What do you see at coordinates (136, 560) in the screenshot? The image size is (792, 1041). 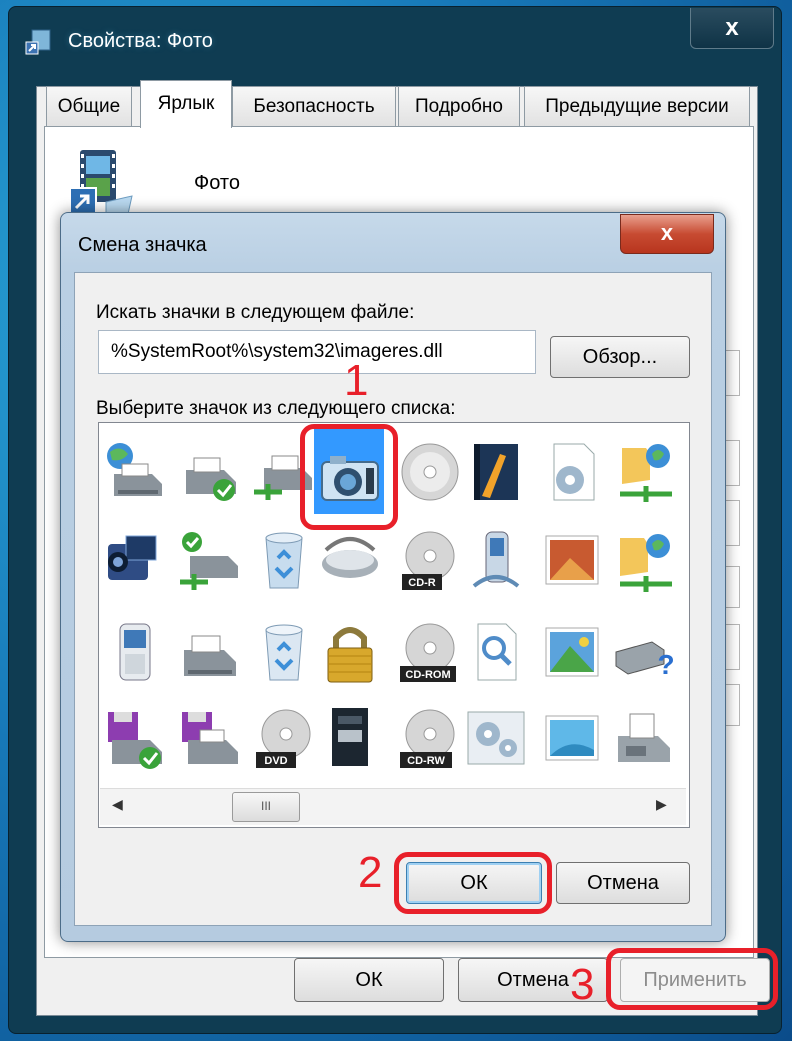 I see `camcorder-icon` at bounding box center [136, 560].